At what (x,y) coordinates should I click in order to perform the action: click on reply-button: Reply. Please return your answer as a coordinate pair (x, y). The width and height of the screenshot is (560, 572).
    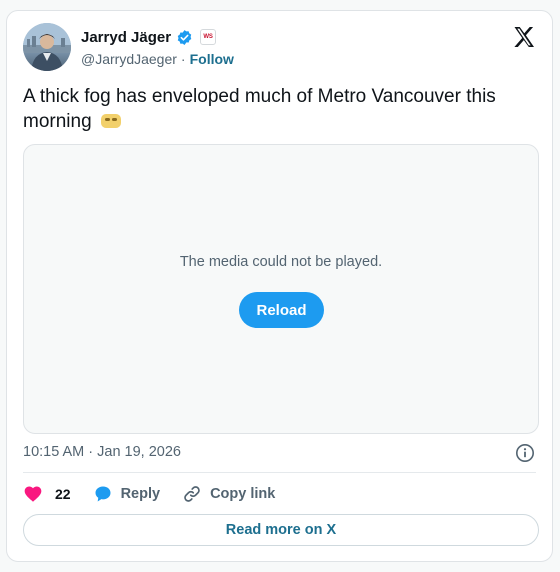
    Looking at the image, I should click on (127, 494).